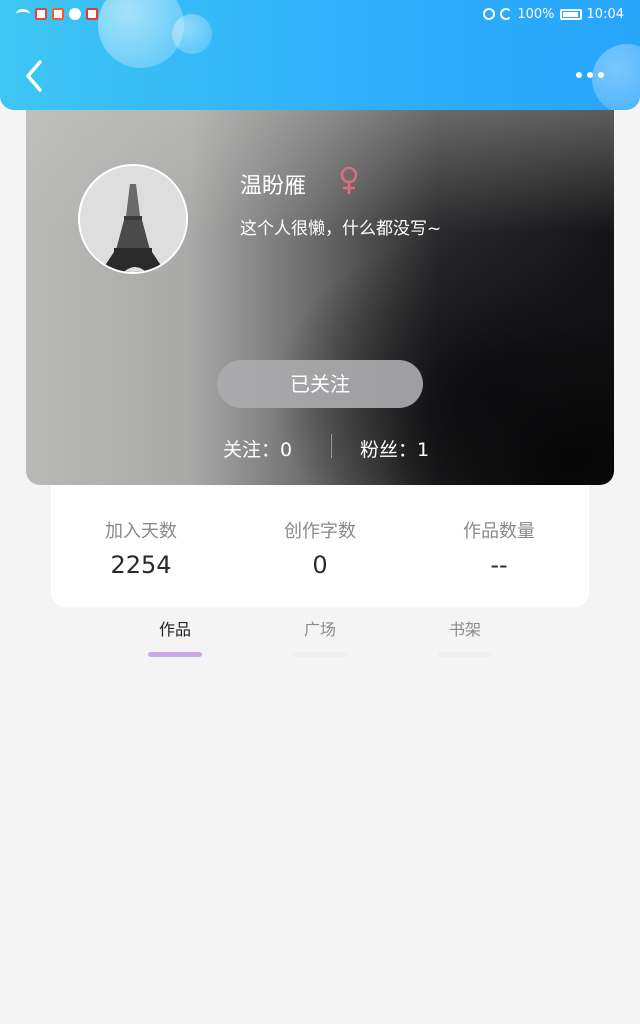 This screenshot has width=640, height=1024. I want to click on tab-works: 作品, so click(175, 636).